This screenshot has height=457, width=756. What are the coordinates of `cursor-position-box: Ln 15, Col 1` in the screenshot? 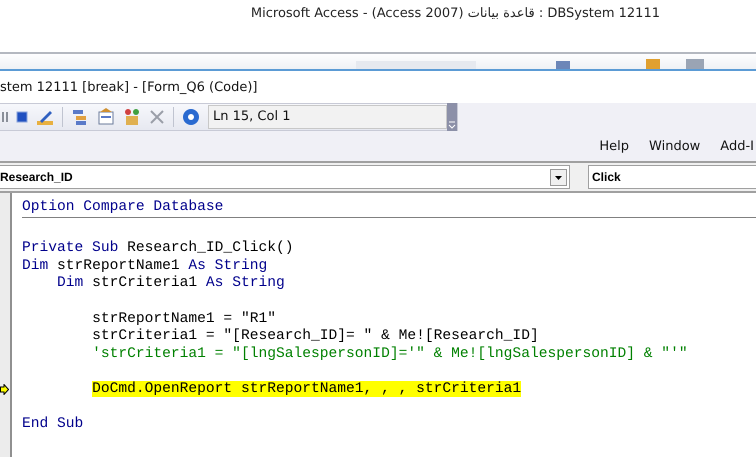 It's located at (327, 117).